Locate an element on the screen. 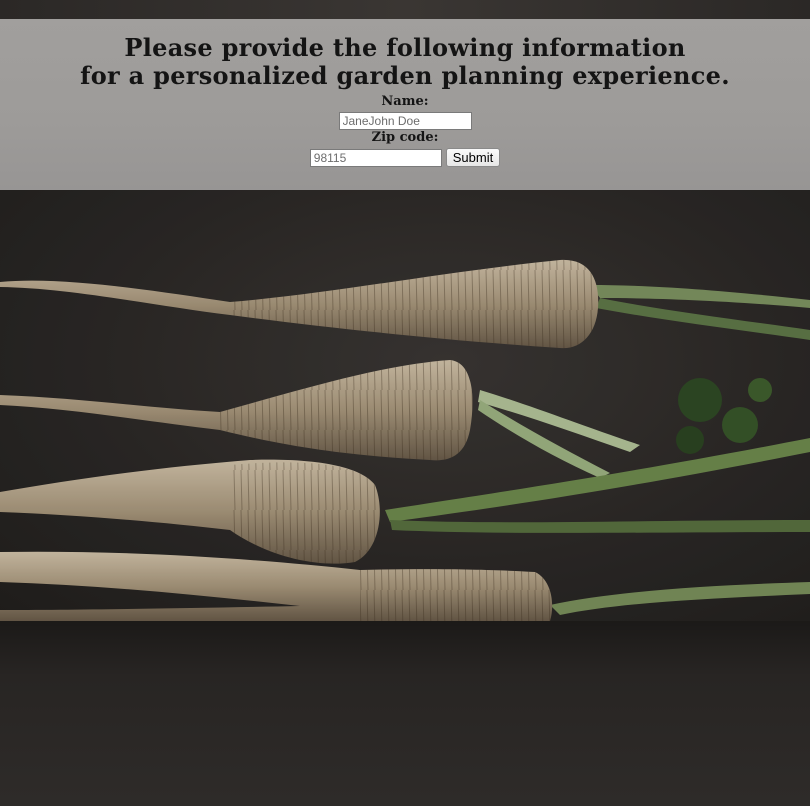 The width and height of the screenshot is (810, 806). name-input is located at coordinates (405, 121).